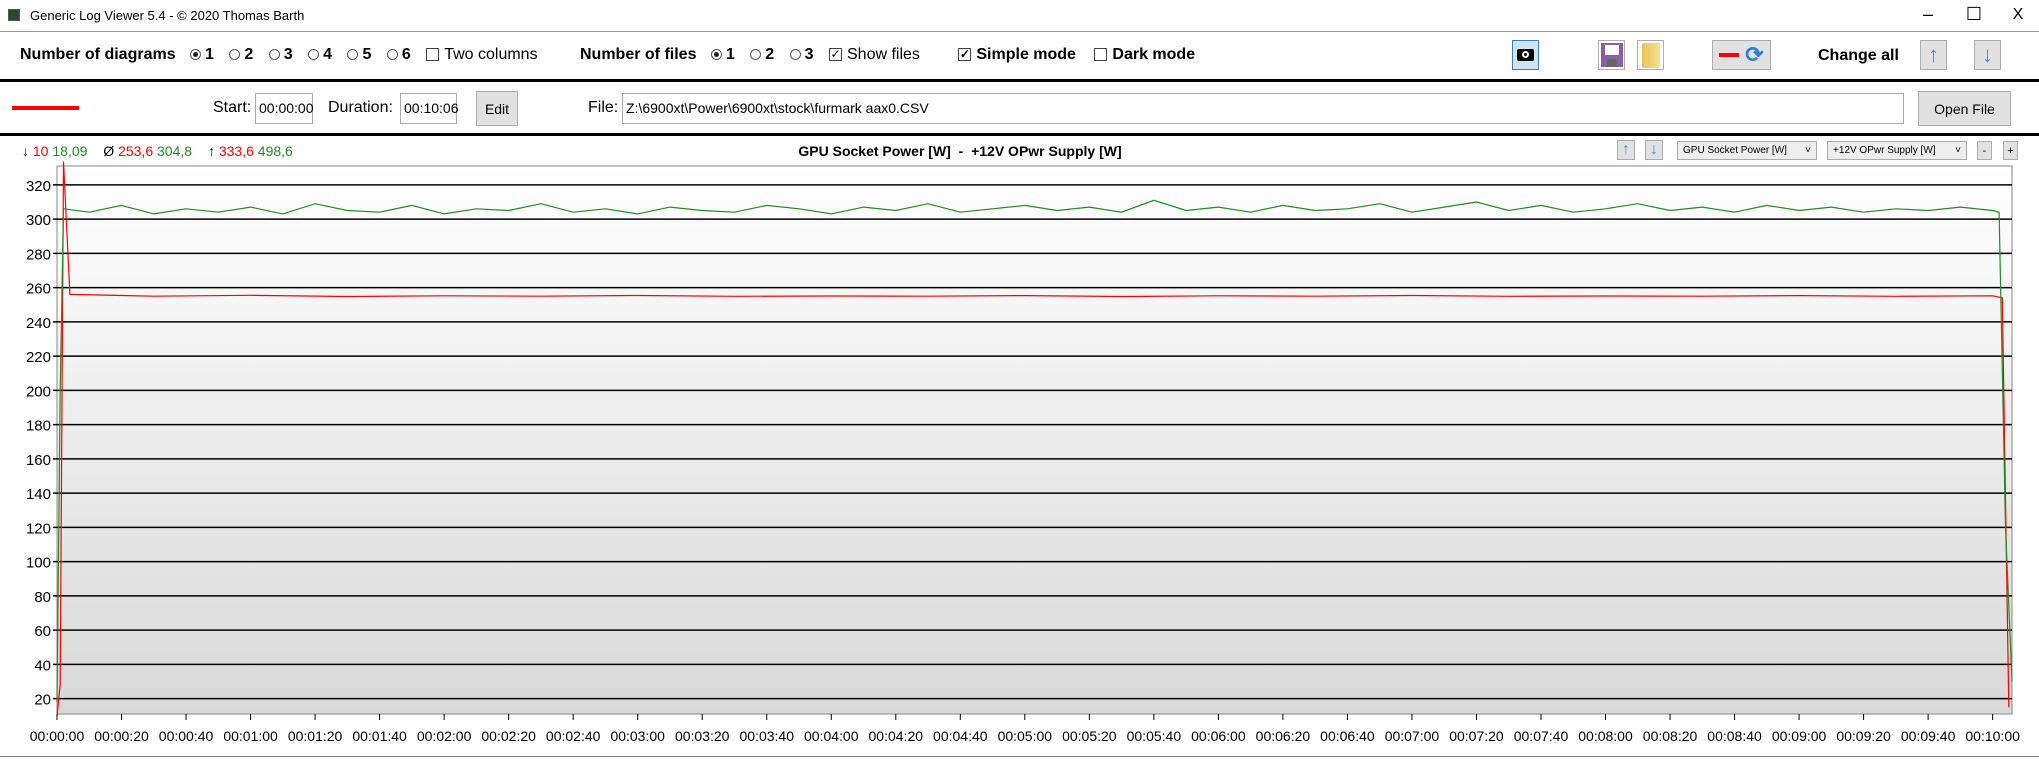 The height and width of the screenshot is (761, 2039). What do you see at coordinates (1218, 736) in the screenshot?
I see `x-tick-label: 00:06:00` at bounding box center [1218, 736].